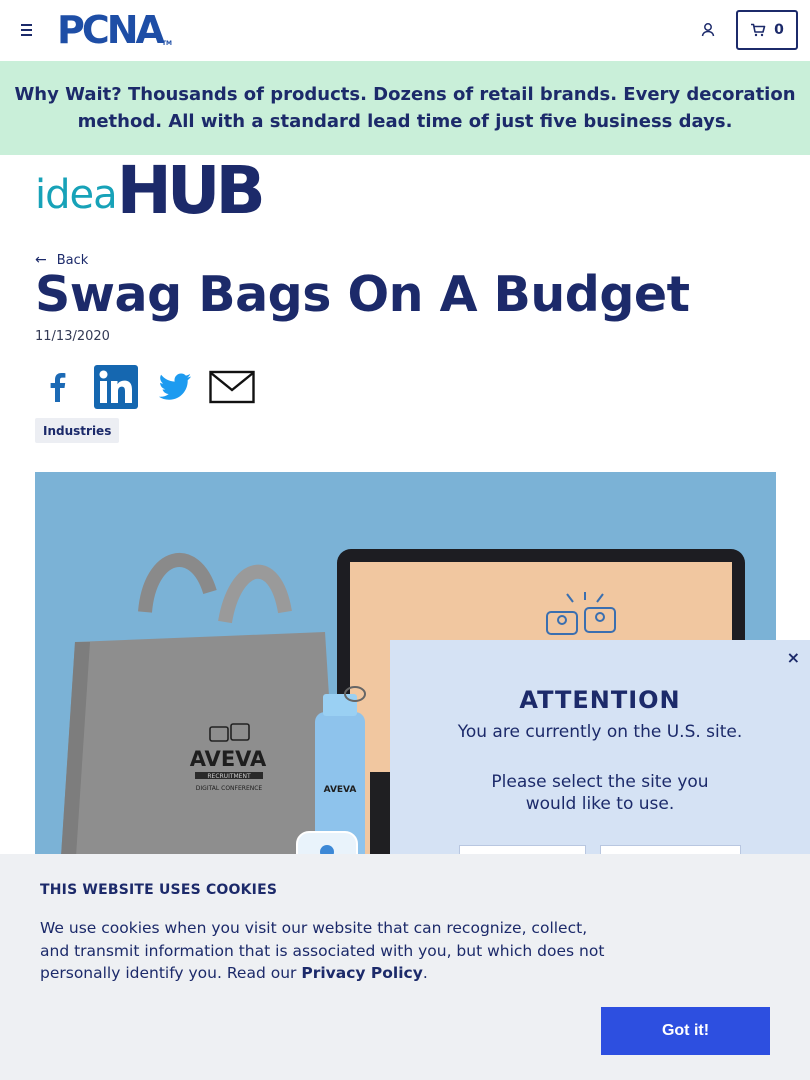 The width and height of the screenshot is (810, 1080). Describe the element at coordinates (362, 294) in the screenshot. I see `page-title: Swag Bags On A Budget` at that location.